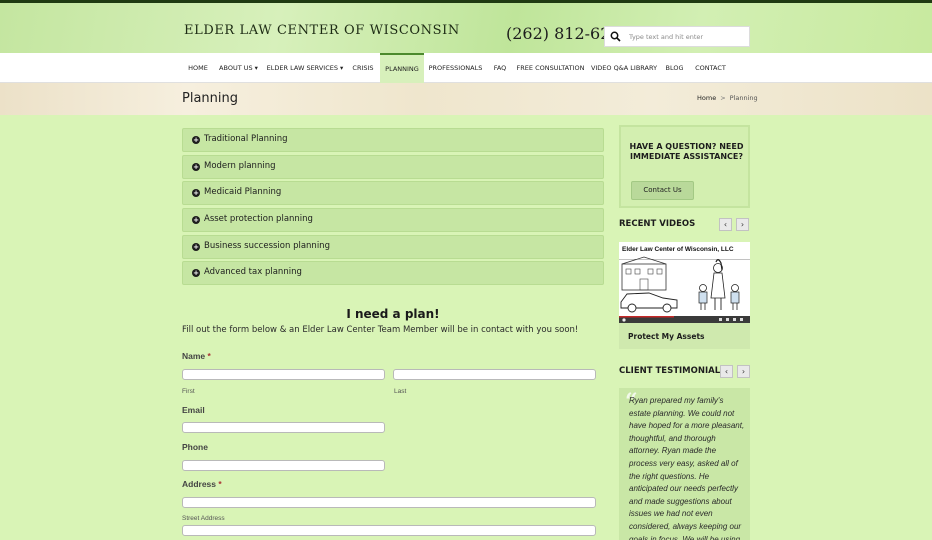 This screenshot has height=540, width=932. I want to click on nav-professionals: PROFESSIONALS, so click(455, 68).